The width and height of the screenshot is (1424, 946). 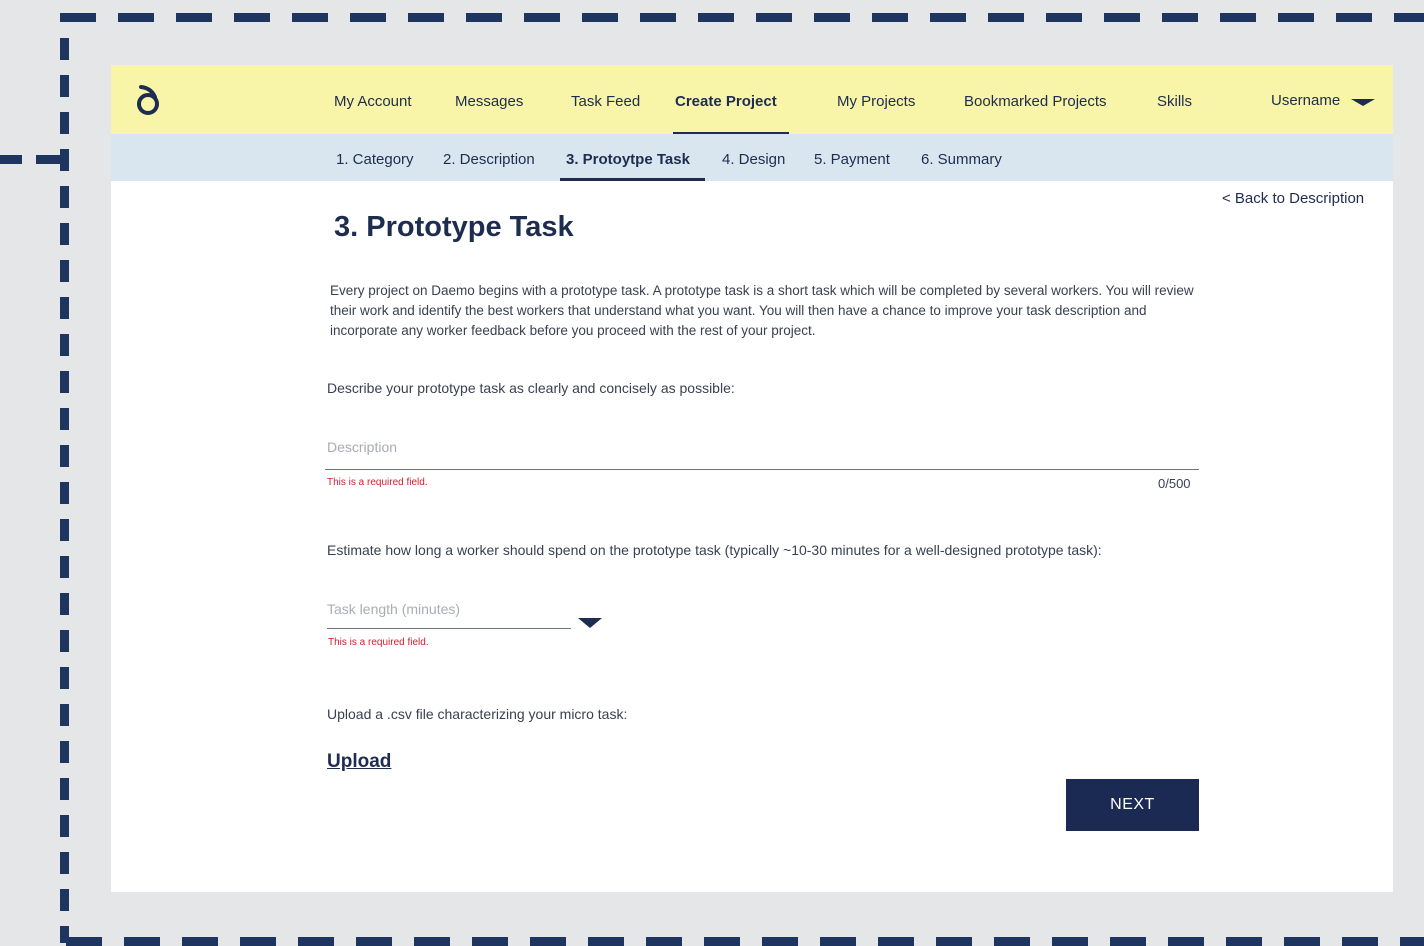 What do you see at coordinates (762, 447) in the screenshot?
I see `description-input` at bounding box center [762, 447].